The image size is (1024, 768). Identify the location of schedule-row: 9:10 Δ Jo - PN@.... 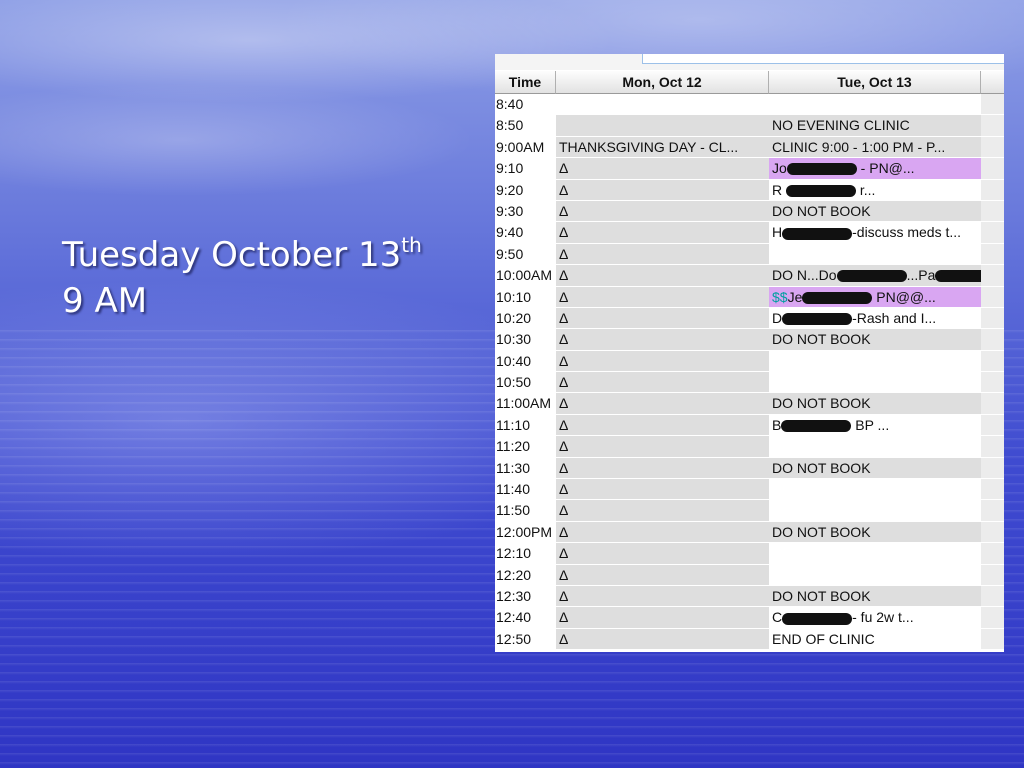
(749, 169).